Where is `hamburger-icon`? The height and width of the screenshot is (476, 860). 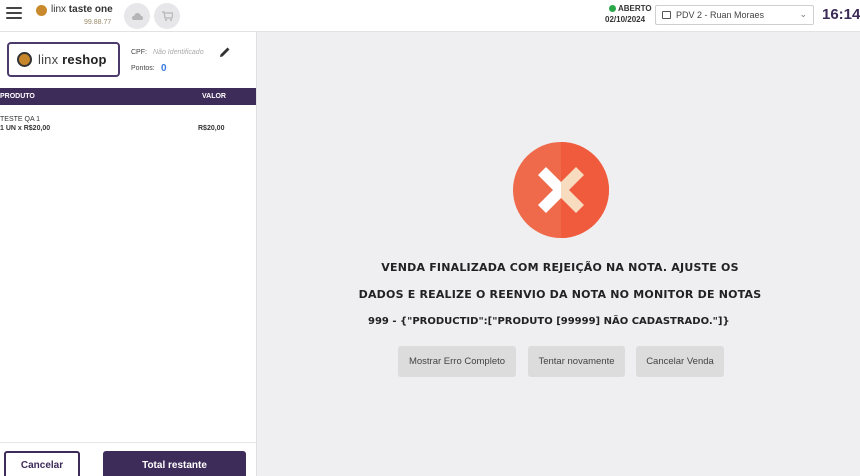 hamburger-icon is located at coordinates (14, 14).